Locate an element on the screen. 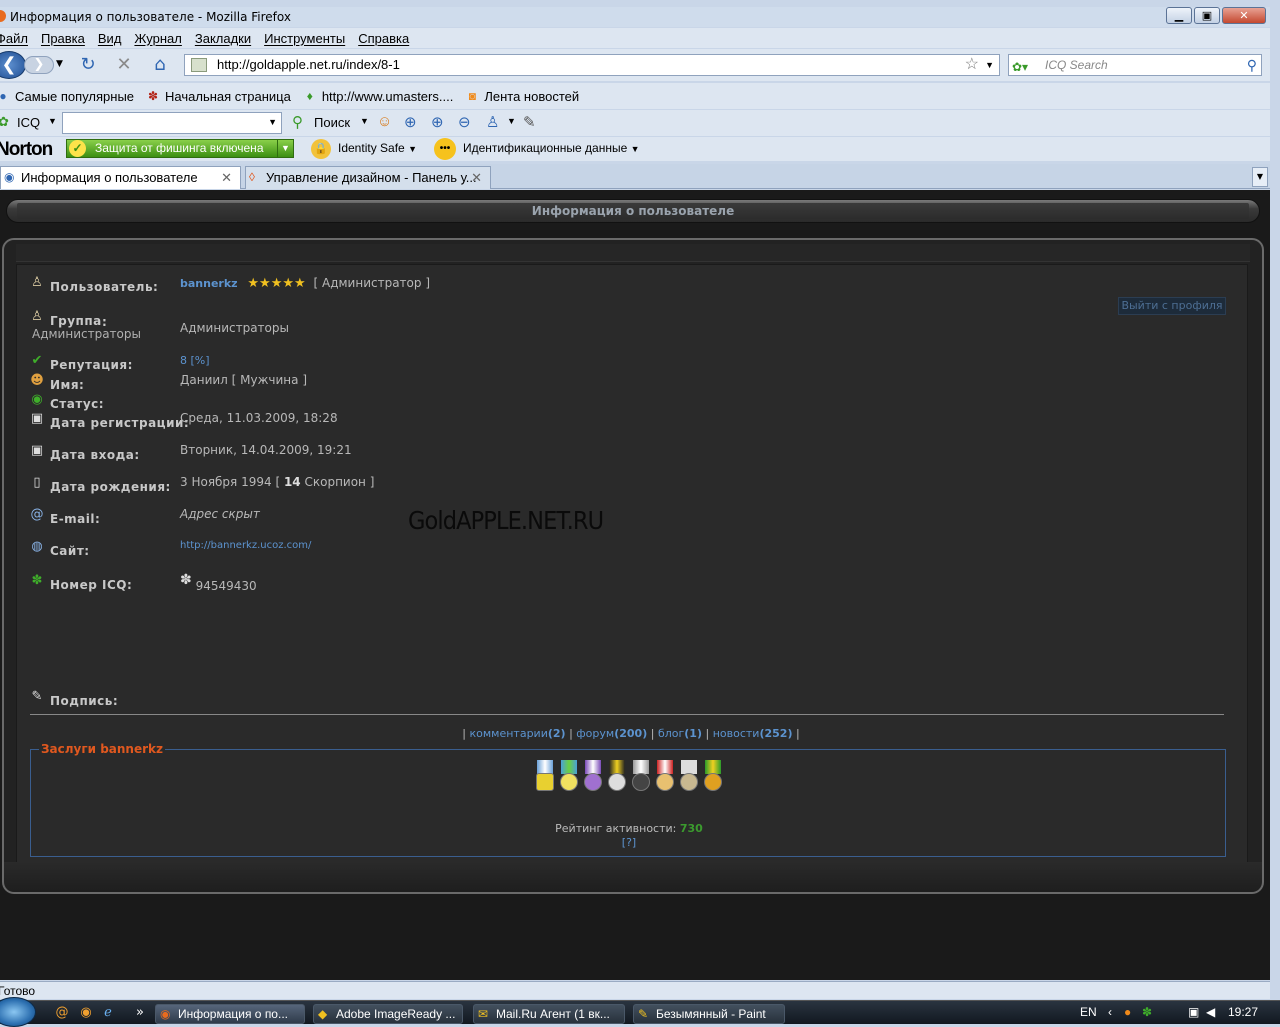 The image size is (1280, 1027). smiley-icon: ☺ is located at coordinates (384, 121).